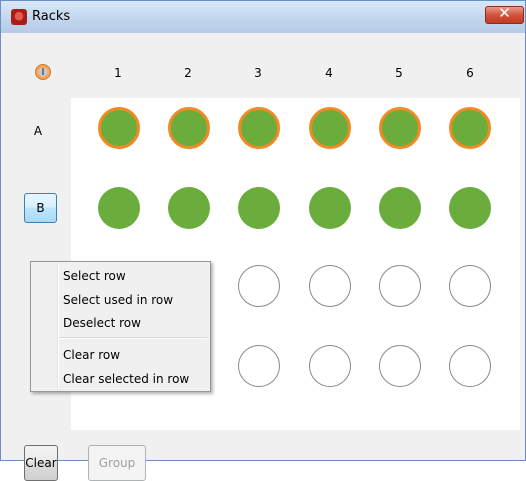 The width and height of the screenshot is (526, 481). What do you see at coordinates (400, 208) in the screenshot?
I see `well-b5` at bounding box center [400, 208].